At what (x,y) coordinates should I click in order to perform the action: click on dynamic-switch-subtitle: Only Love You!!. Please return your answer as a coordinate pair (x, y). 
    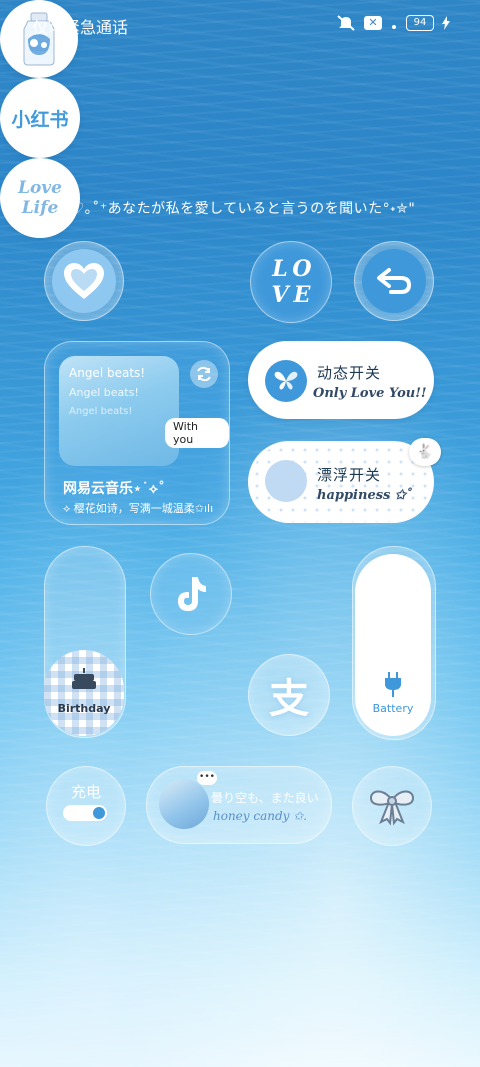
    Looking at the image, I should click on (370, 393).